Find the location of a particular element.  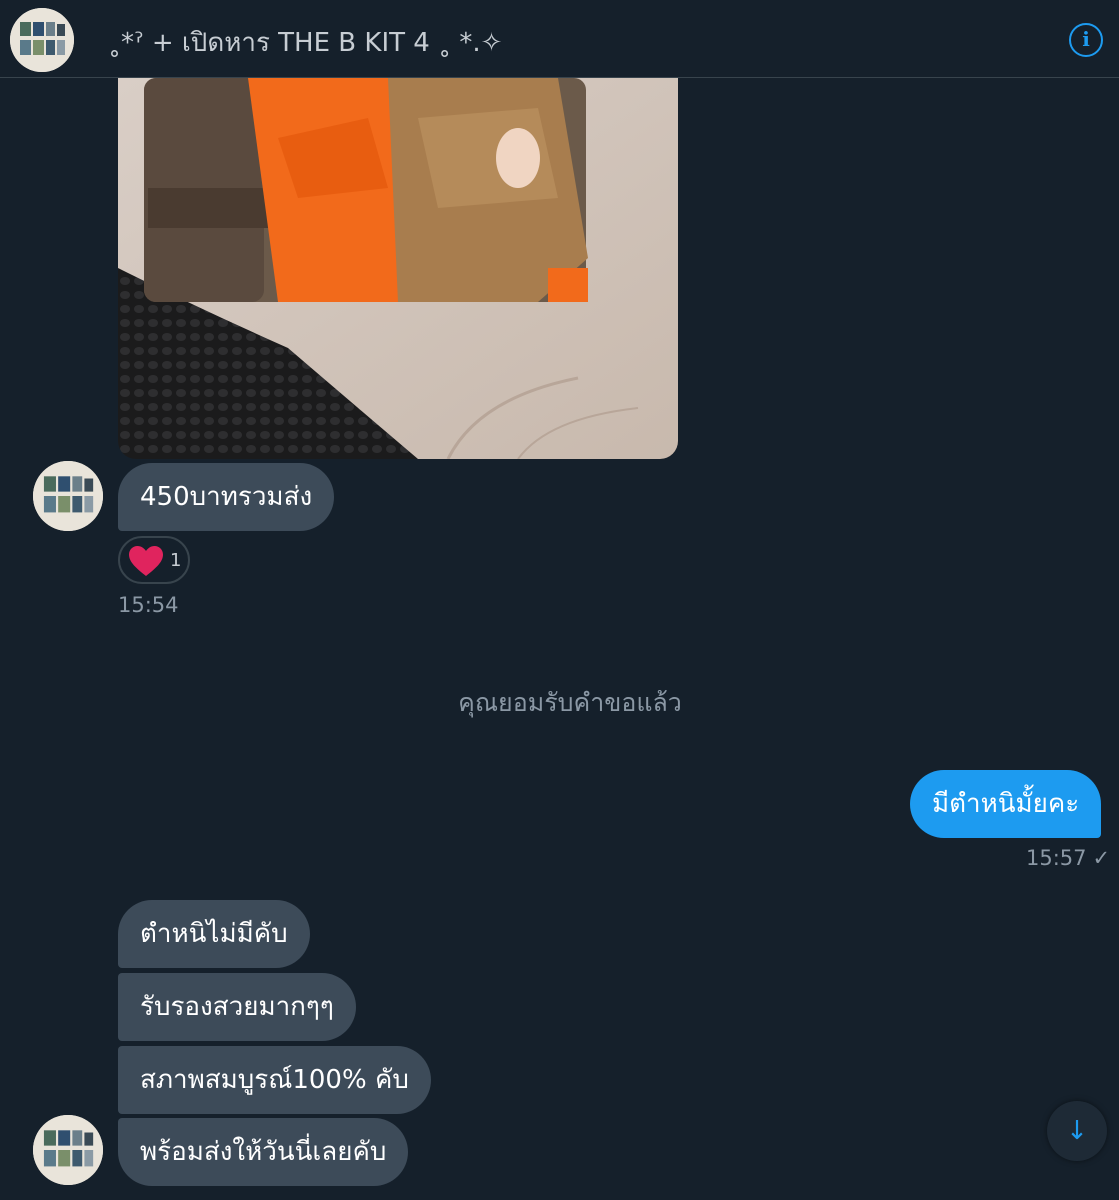

scroll-down-button: ↓ is located at coordinates (1077, 1131).